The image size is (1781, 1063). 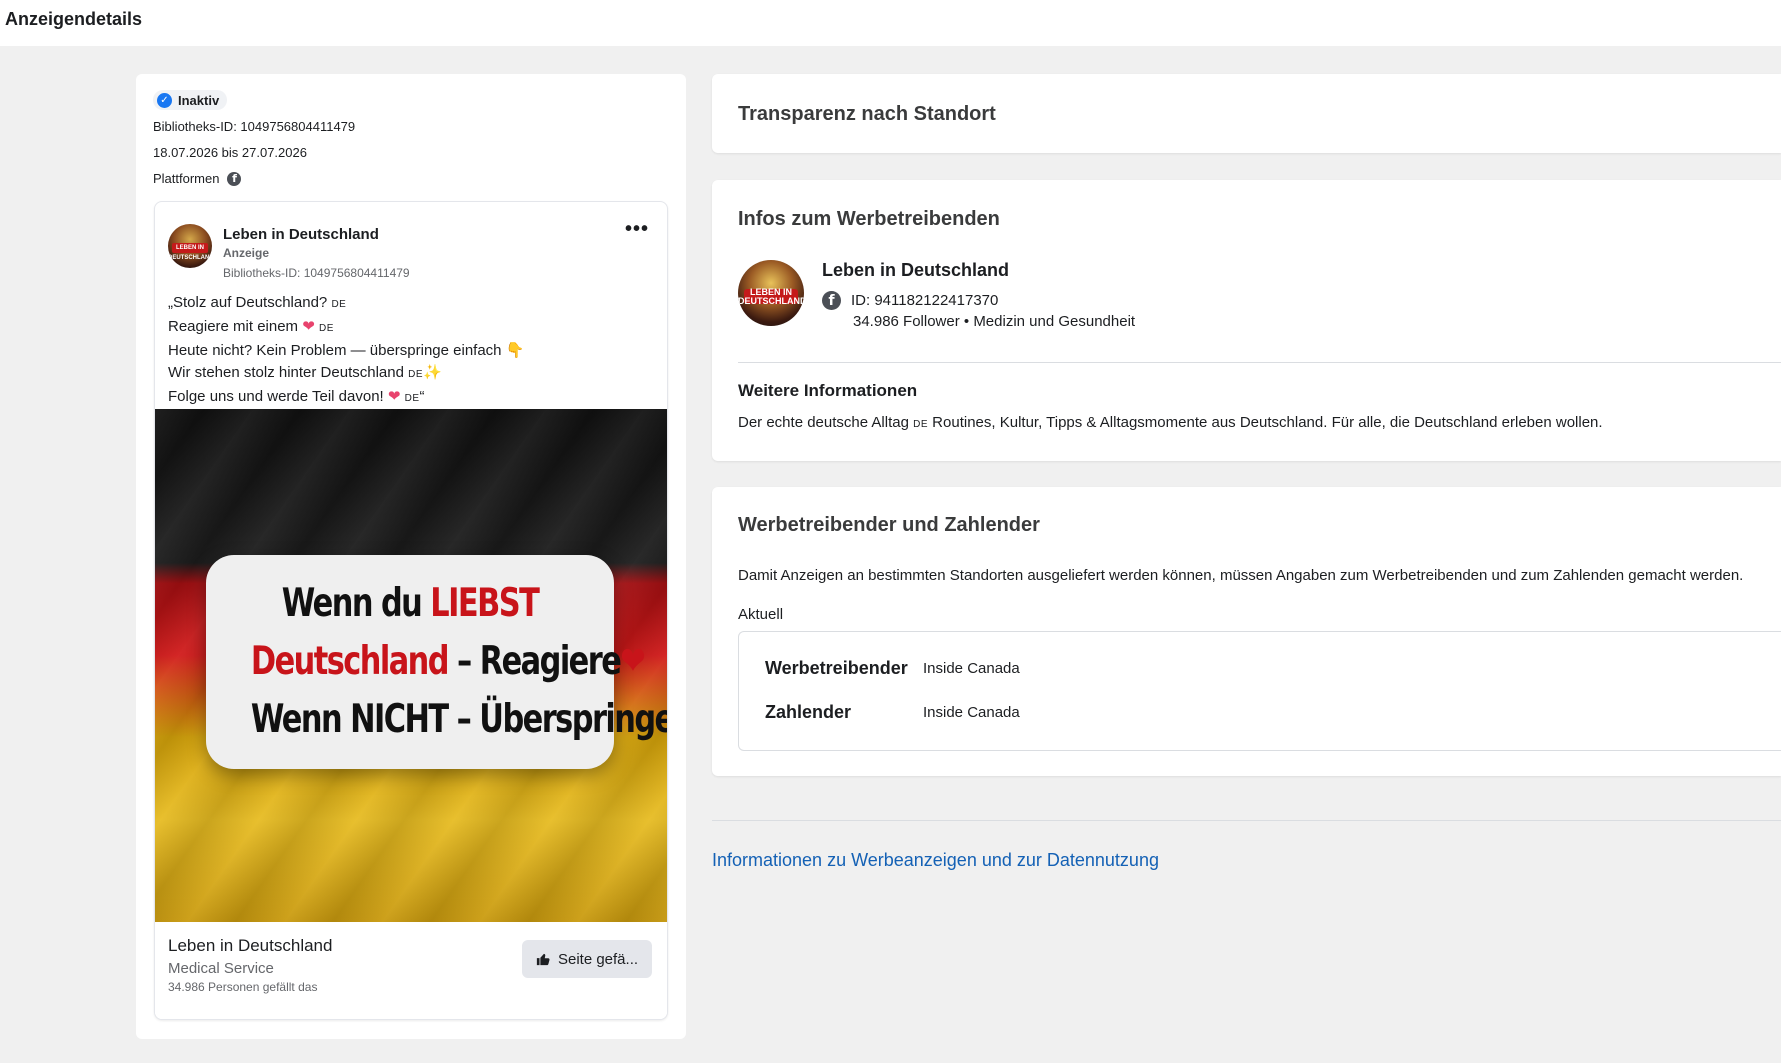 I want to click on check-circle-icon: ✓, so click(x=164, y=100).